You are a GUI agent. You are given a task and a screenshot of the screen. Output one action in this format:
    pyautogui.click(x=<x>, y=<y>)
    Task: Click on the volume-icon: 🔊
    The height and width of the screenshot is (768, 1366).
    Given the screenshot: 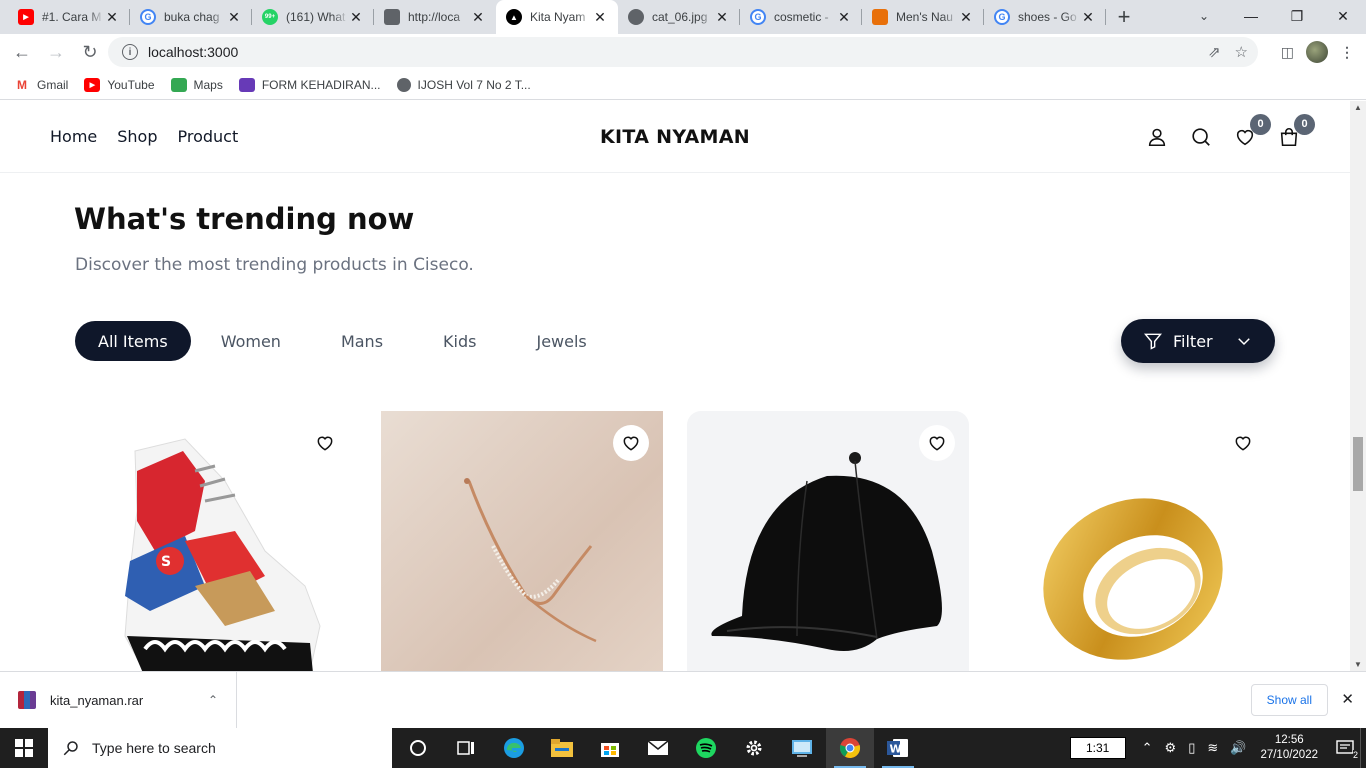 What is the action you would take?
    pyautogui.click(x=1238, y=748)
    